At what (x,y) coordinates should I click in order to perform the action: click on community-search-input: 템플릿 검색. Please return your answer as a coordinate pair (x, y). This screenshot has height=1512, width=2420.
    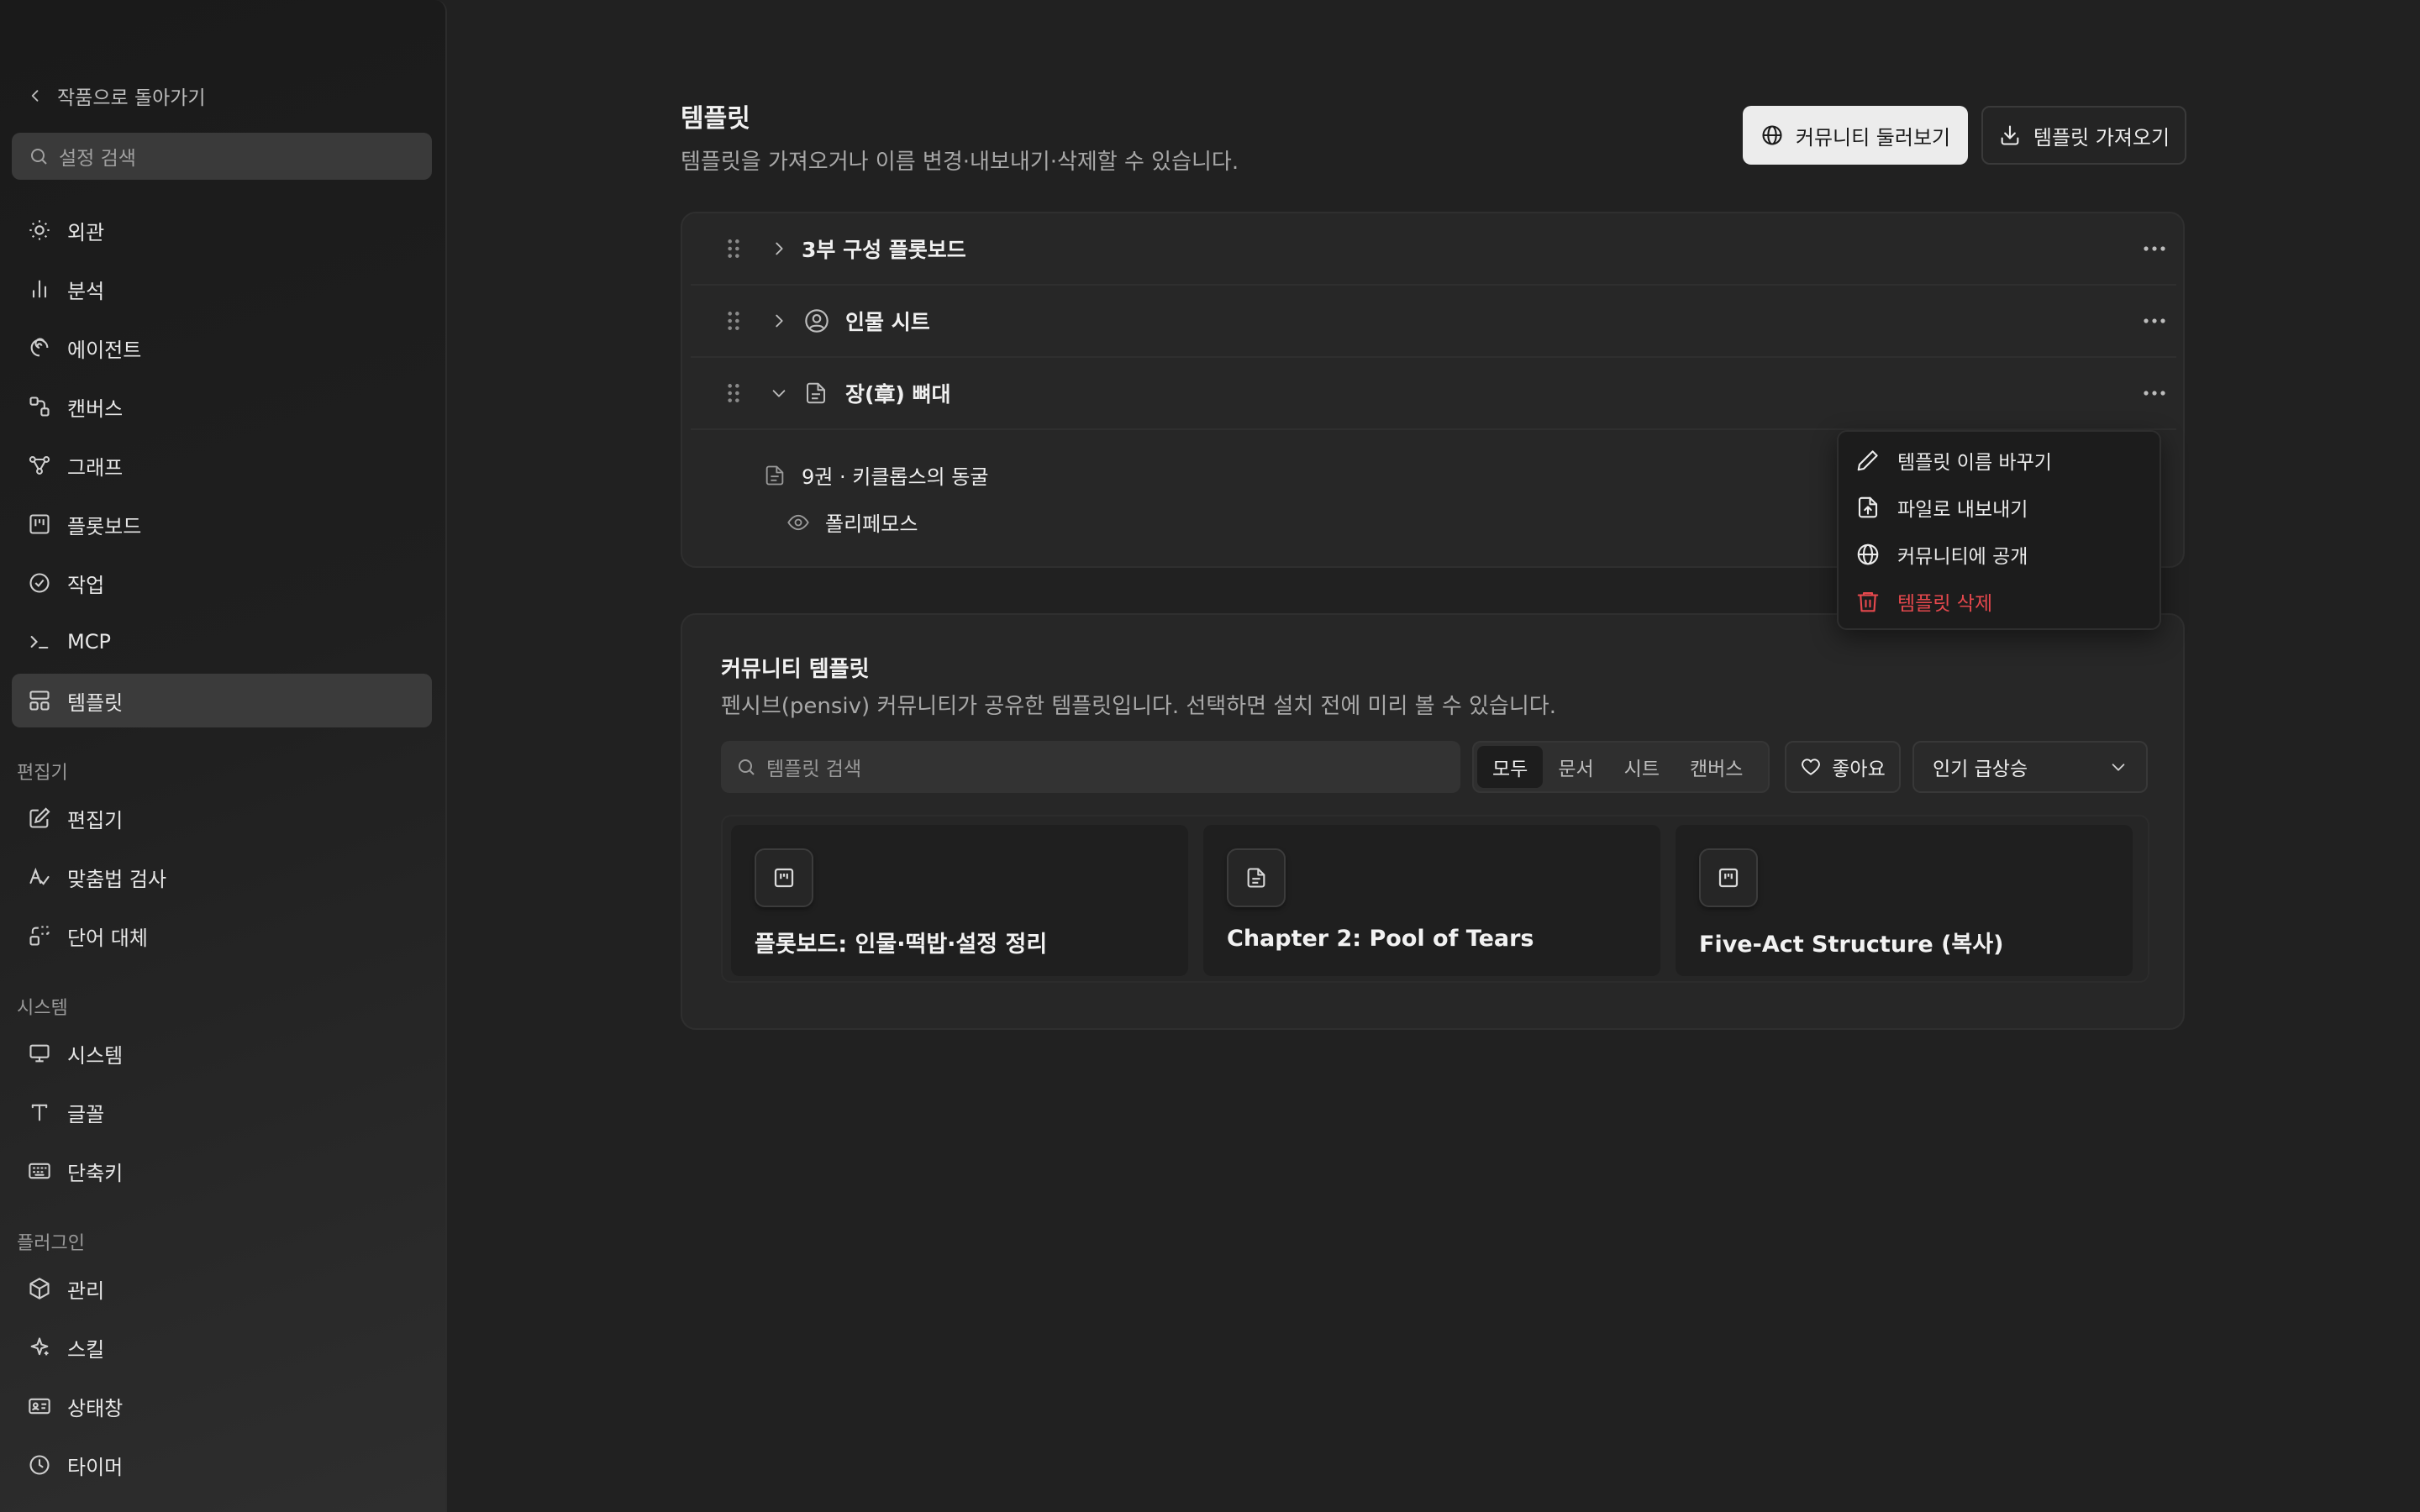
    Looking at the image, I should click on (1090, 767).